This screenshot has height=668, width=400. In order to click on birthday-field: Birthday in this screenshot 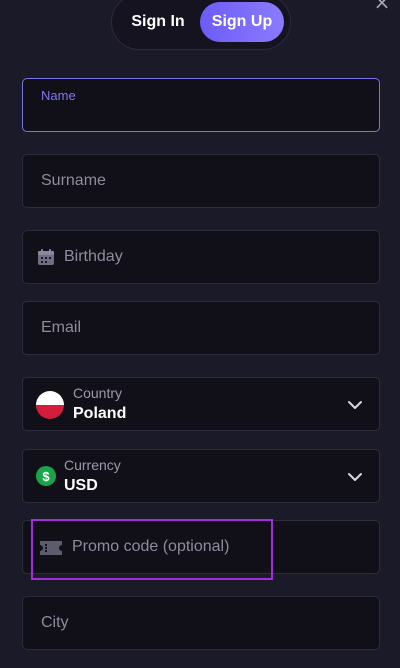, I will do `click(201, 257)`.